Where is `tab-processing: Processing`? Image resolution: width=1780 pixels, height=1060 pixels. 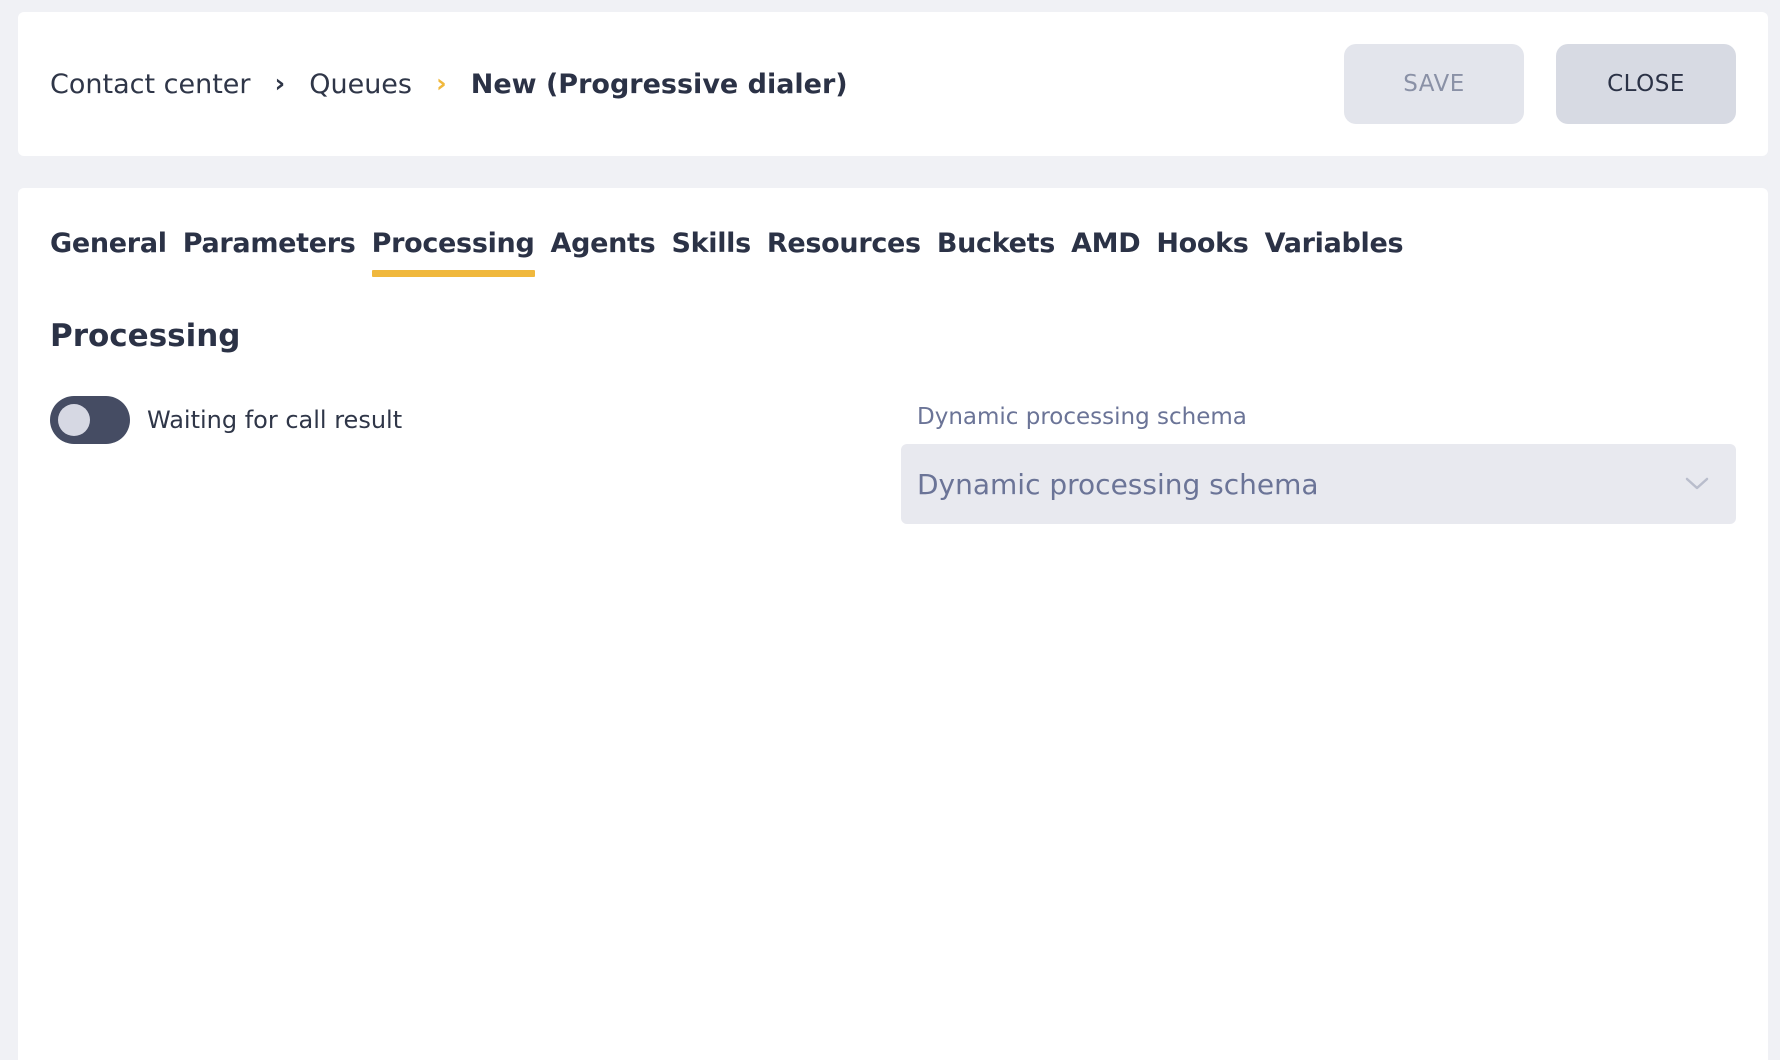
tab-processing: Processing is located at coordinates (453, 252).